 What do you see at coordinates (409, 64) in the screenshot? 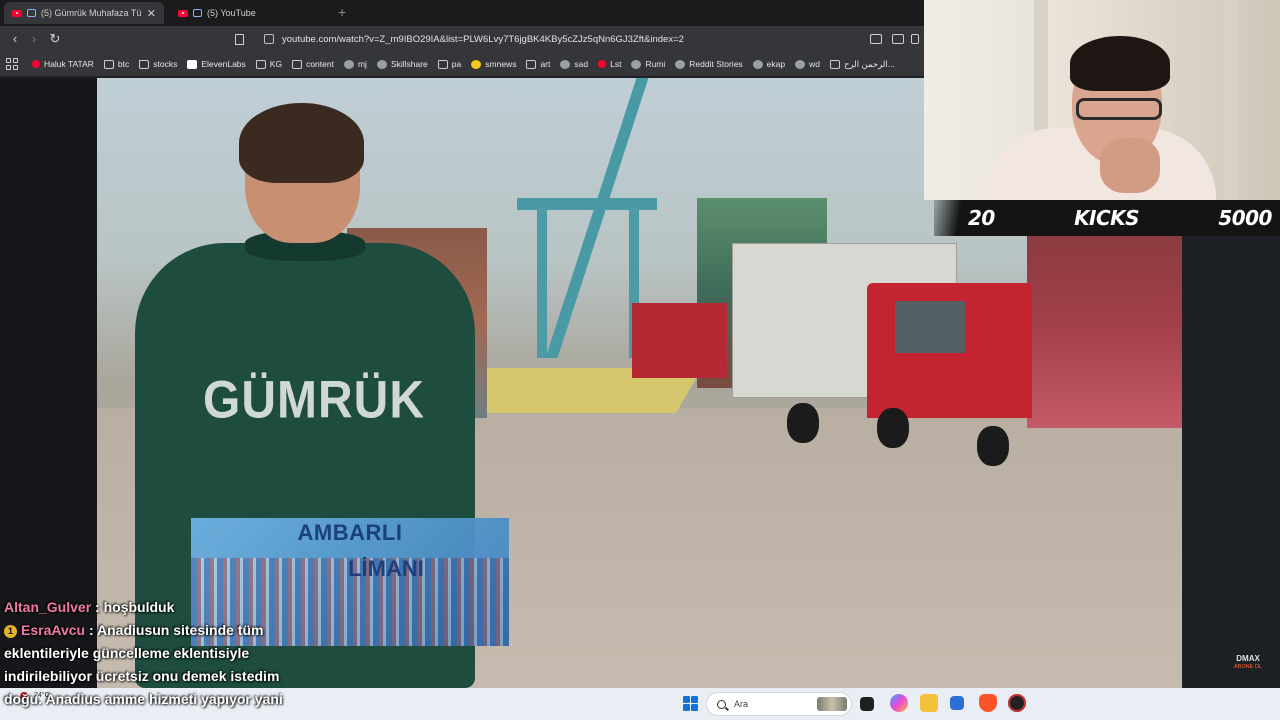
I see `bookmark-label: Skillshare` at bounding box center [409, 64].